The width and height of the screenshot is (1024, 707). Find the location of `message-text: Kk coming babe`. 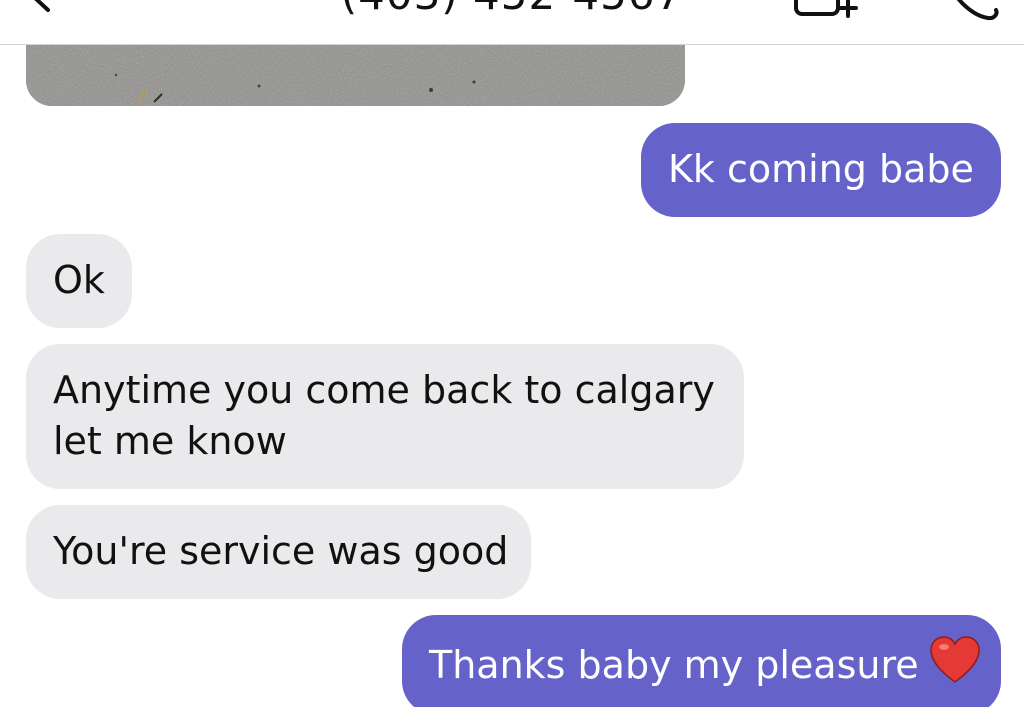

message-text: Kk coming babe is located at coordinates (821, 169).